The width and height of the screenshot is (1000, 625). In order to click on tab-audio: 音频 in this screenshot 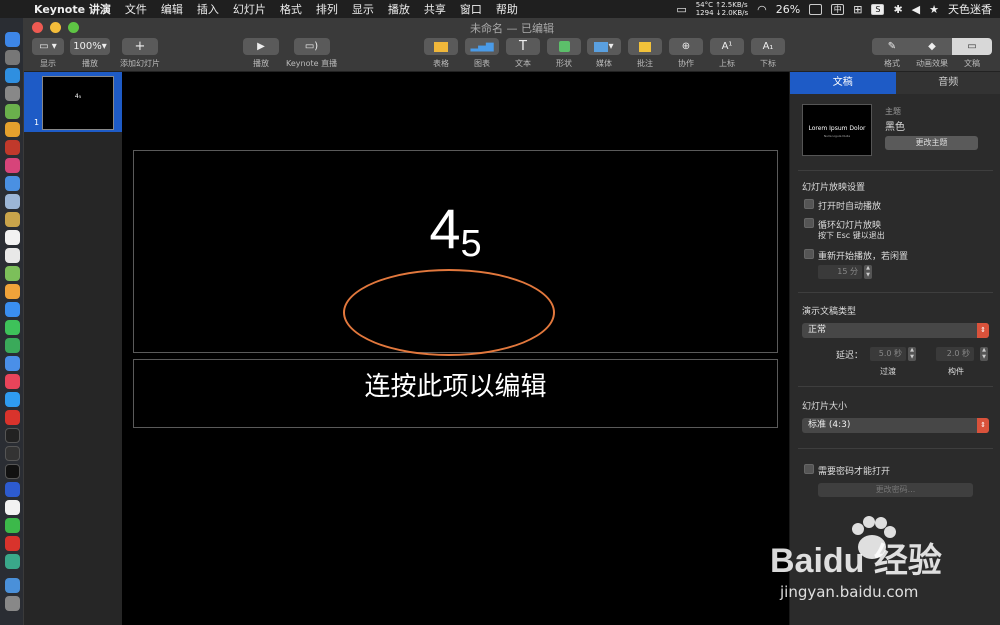, I will do `click(947, 83)`.